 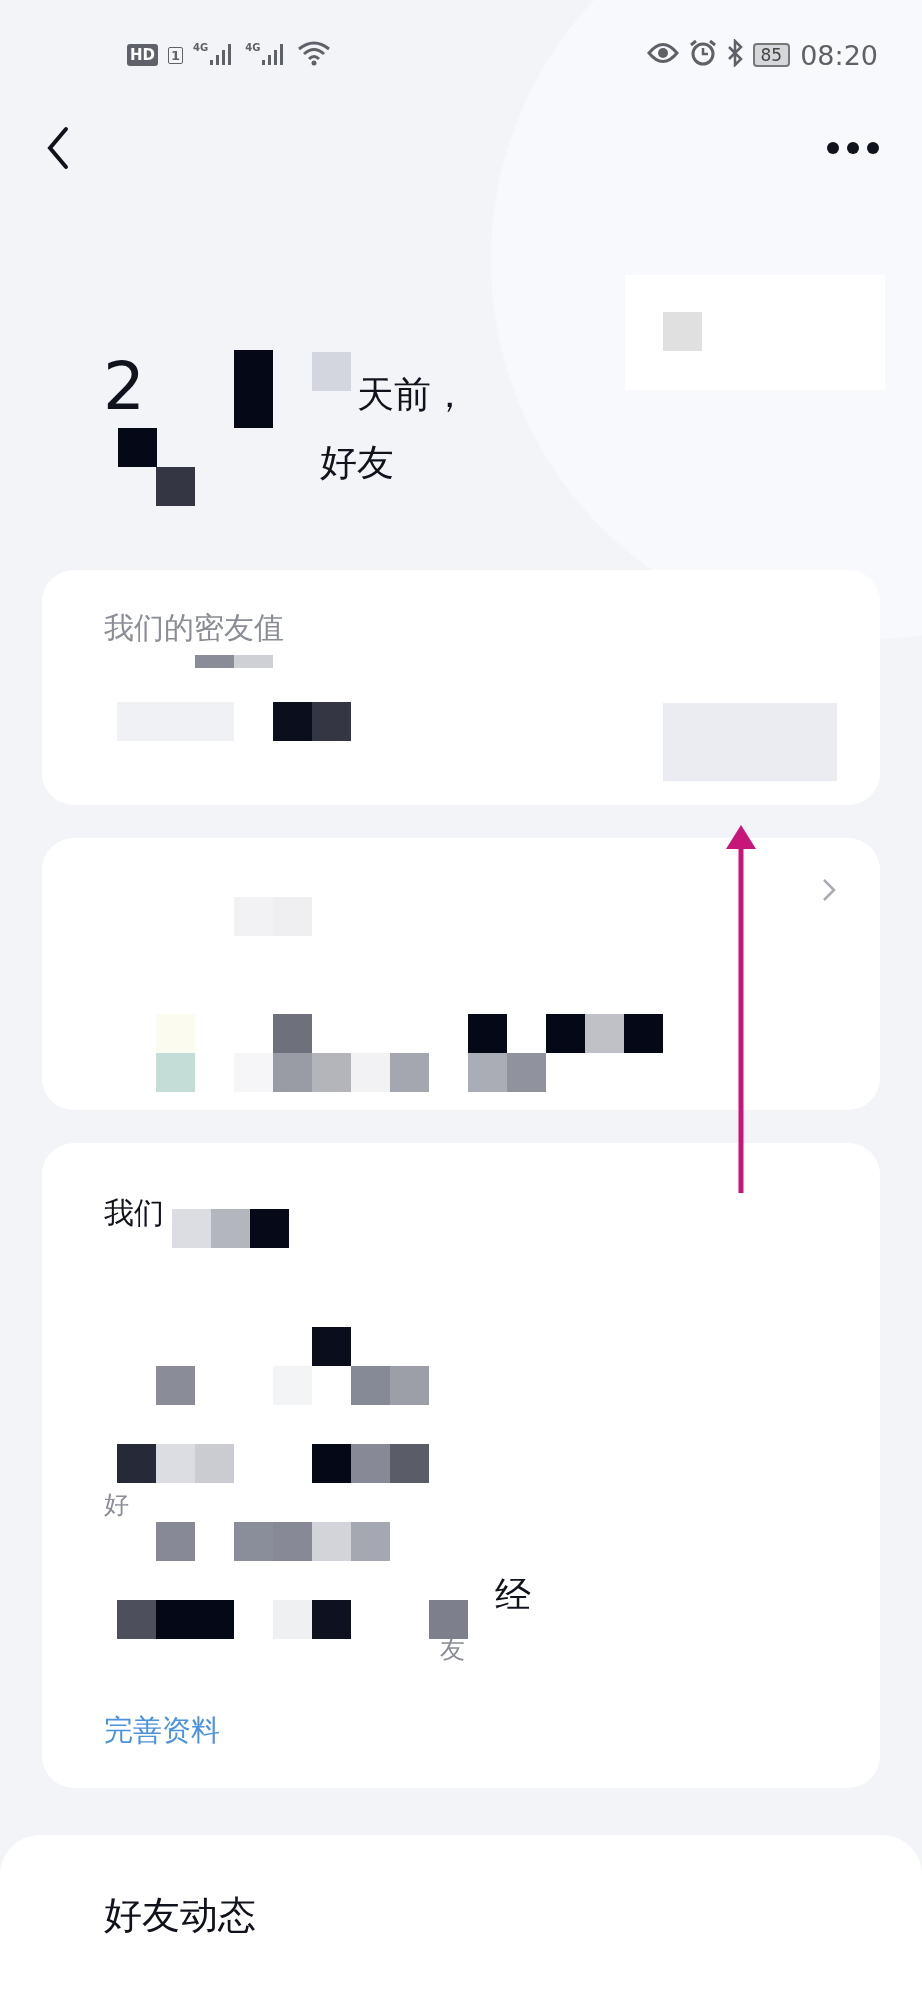 I want to click on card-title: 我们, so click(x=134, y=1213).